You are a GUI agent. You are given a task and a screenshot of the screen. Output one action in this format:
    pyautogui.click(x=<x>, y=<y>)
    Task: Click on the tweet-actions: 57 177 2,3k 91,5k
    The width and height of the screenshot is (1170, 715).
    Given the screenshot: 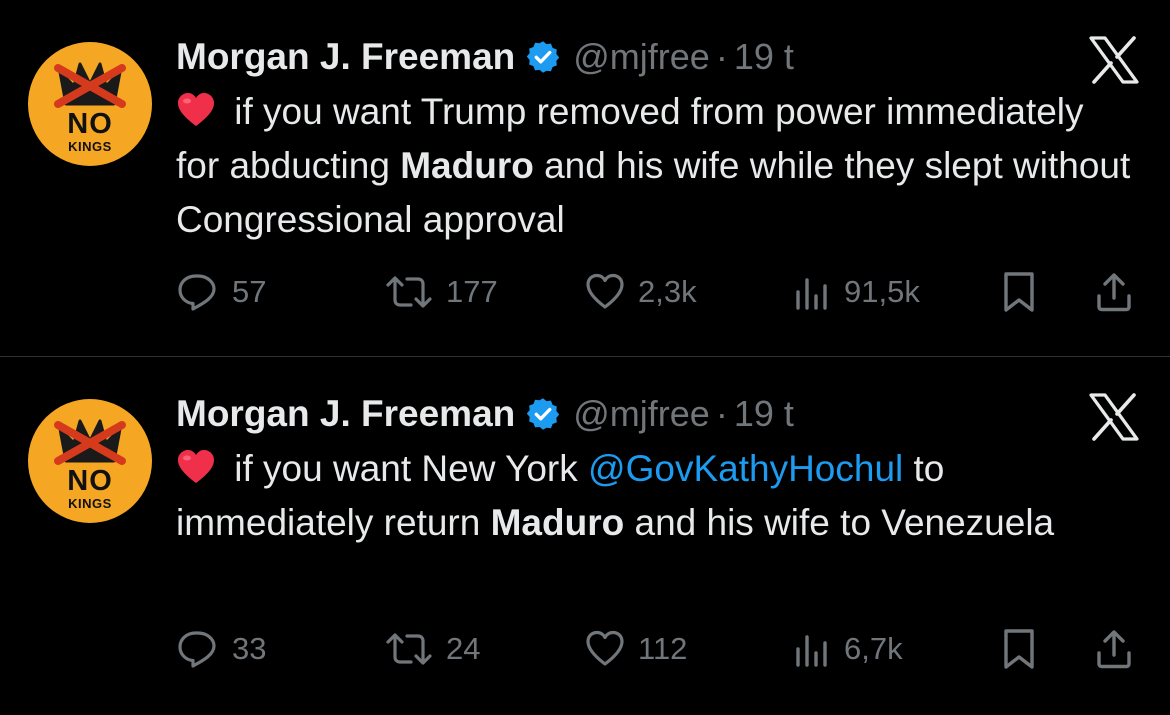 What is the action you would take?
    pyautogui.click(x=661, y=292)
    